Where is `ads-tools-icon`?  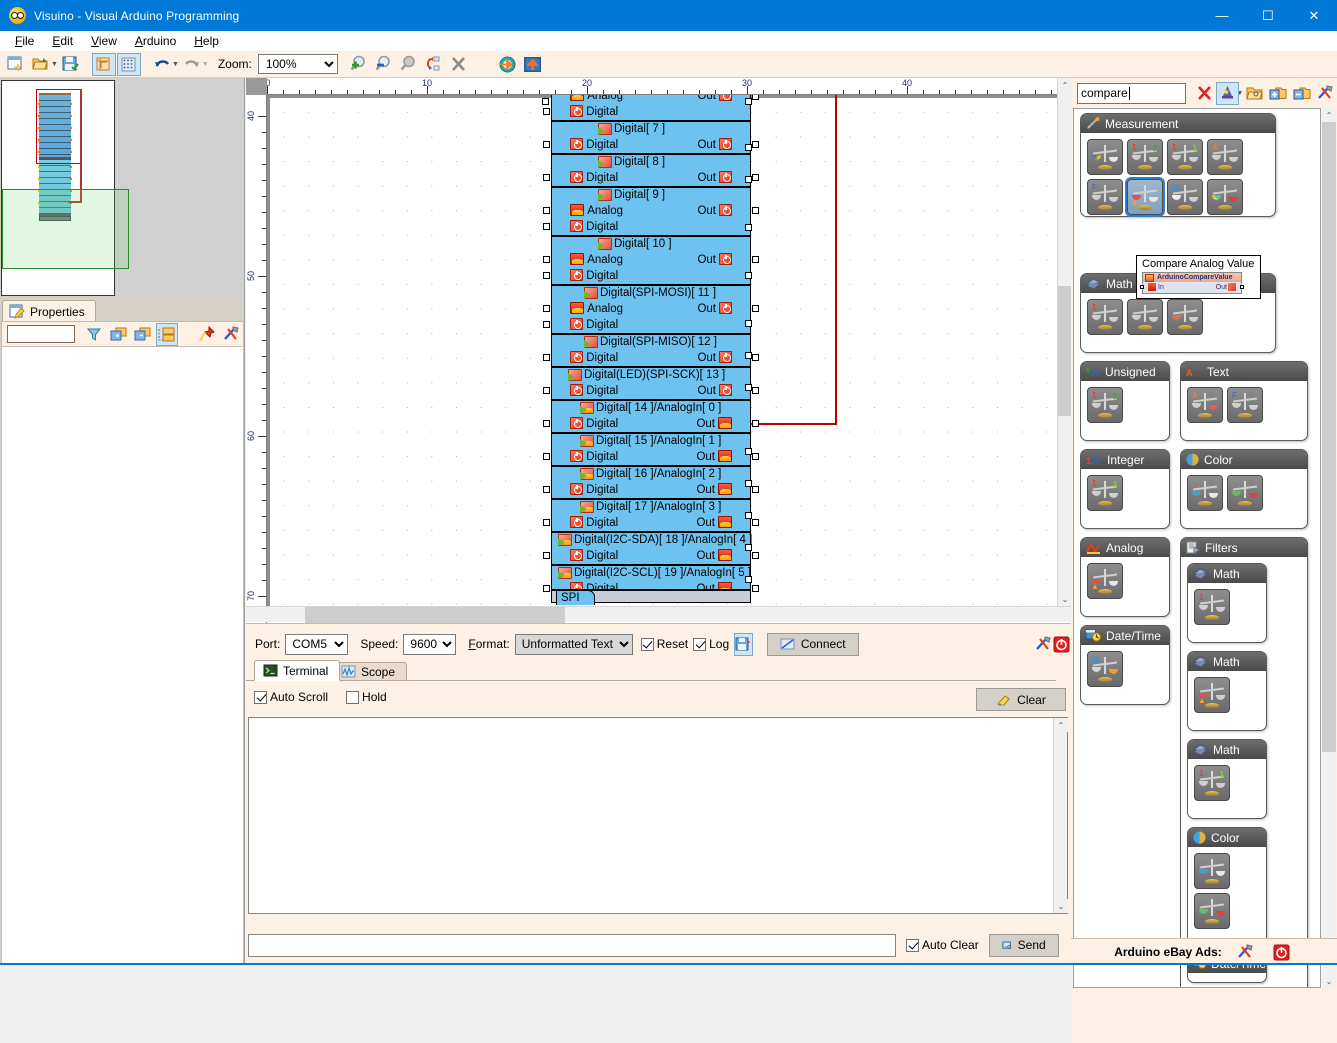
ads-tools-icon is located at coordinates (1246, 952).